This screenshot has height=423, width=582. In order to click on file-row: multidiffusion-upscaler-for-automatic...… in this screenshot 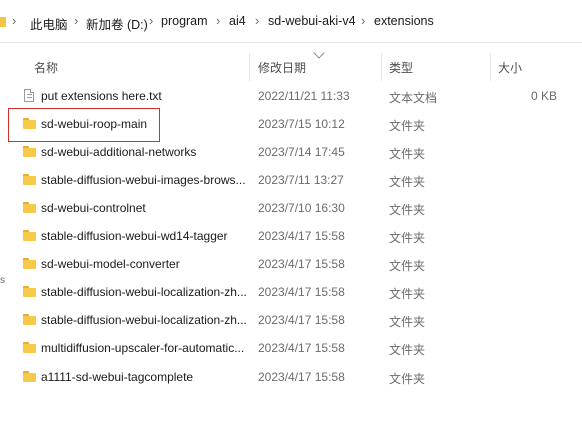, I will do `click(291, 348)`.